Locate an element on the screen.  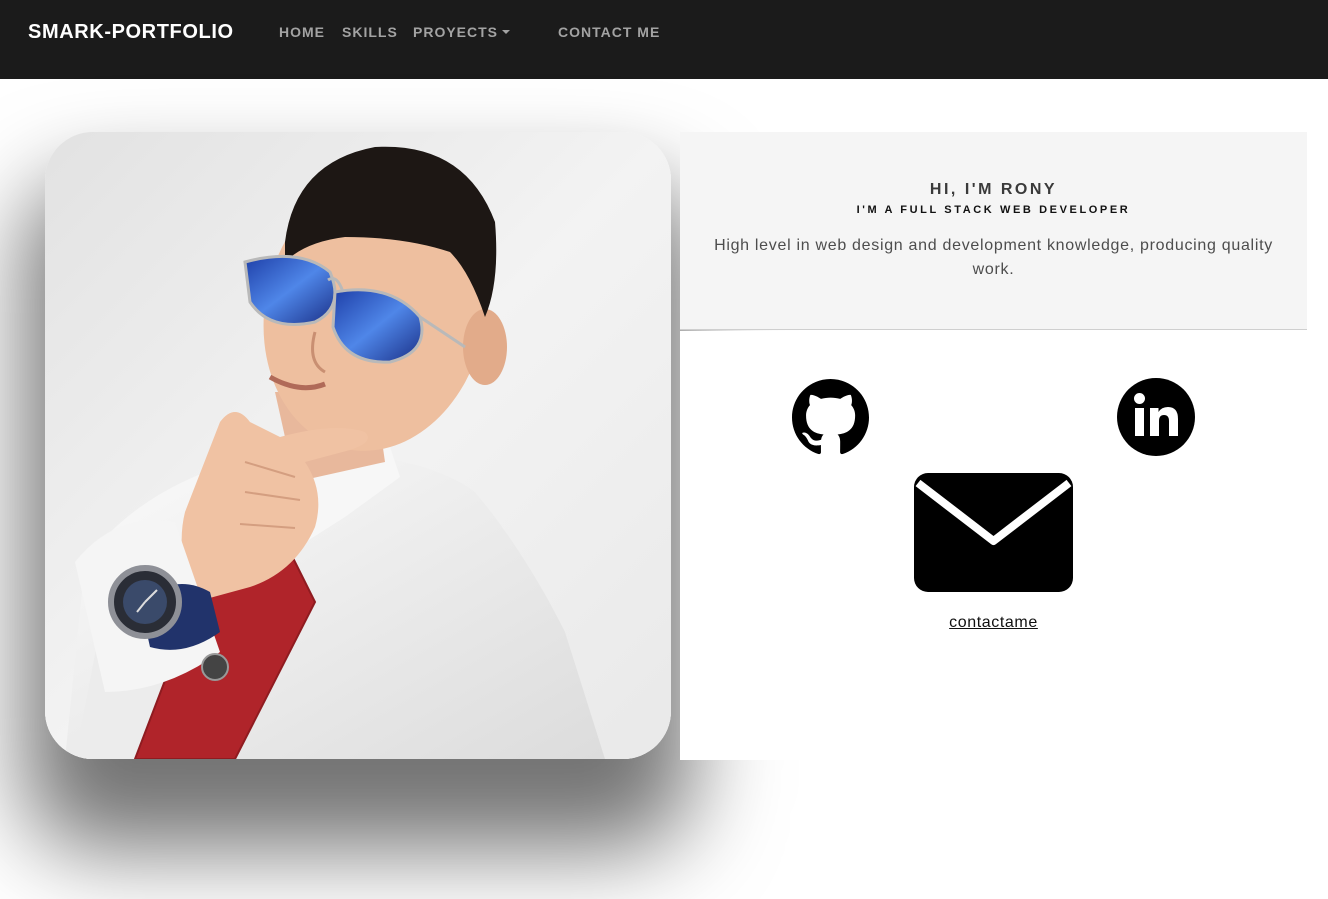
caret-down-icon is located at coordinates (506, 32).